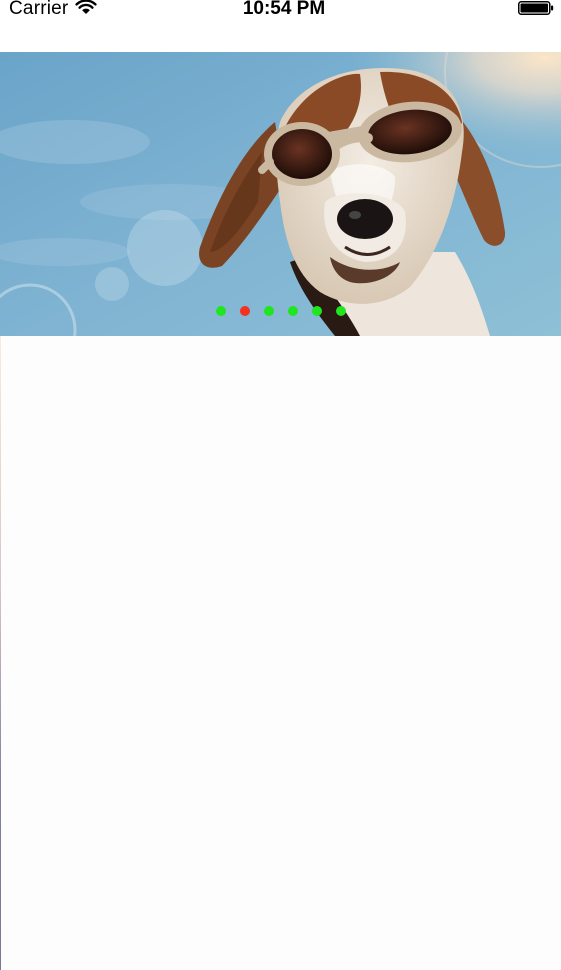  Describe the element at coordinates (284, 9) in the screenshot. I see `status-time: 10:54 PM` at that location.